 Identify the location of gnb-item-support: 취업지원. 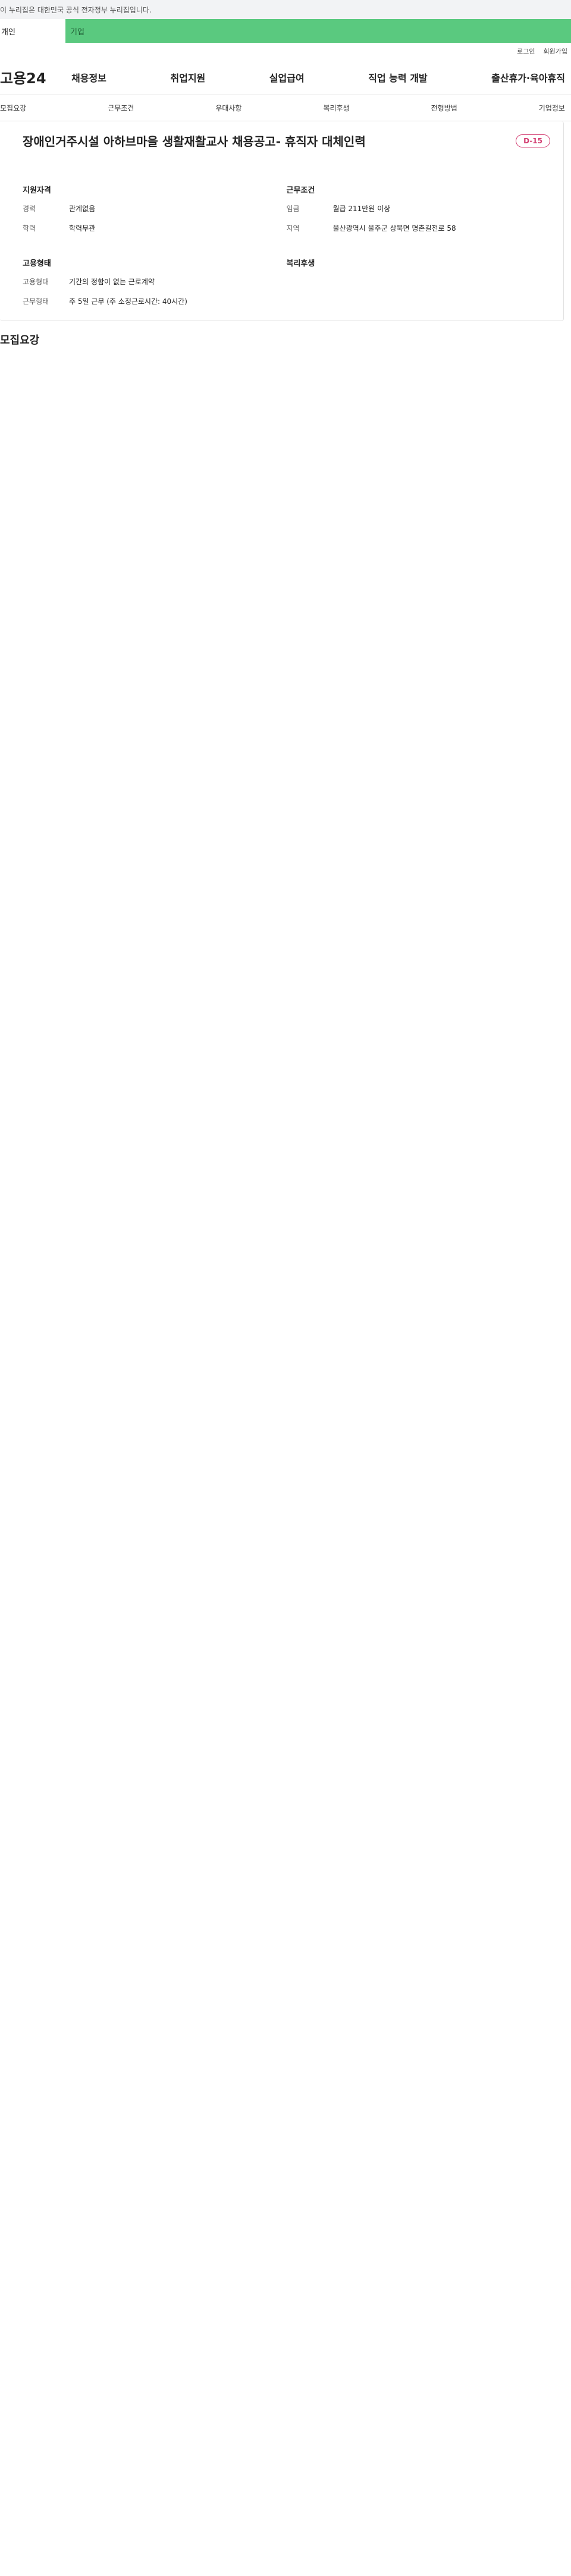
(187, 77).